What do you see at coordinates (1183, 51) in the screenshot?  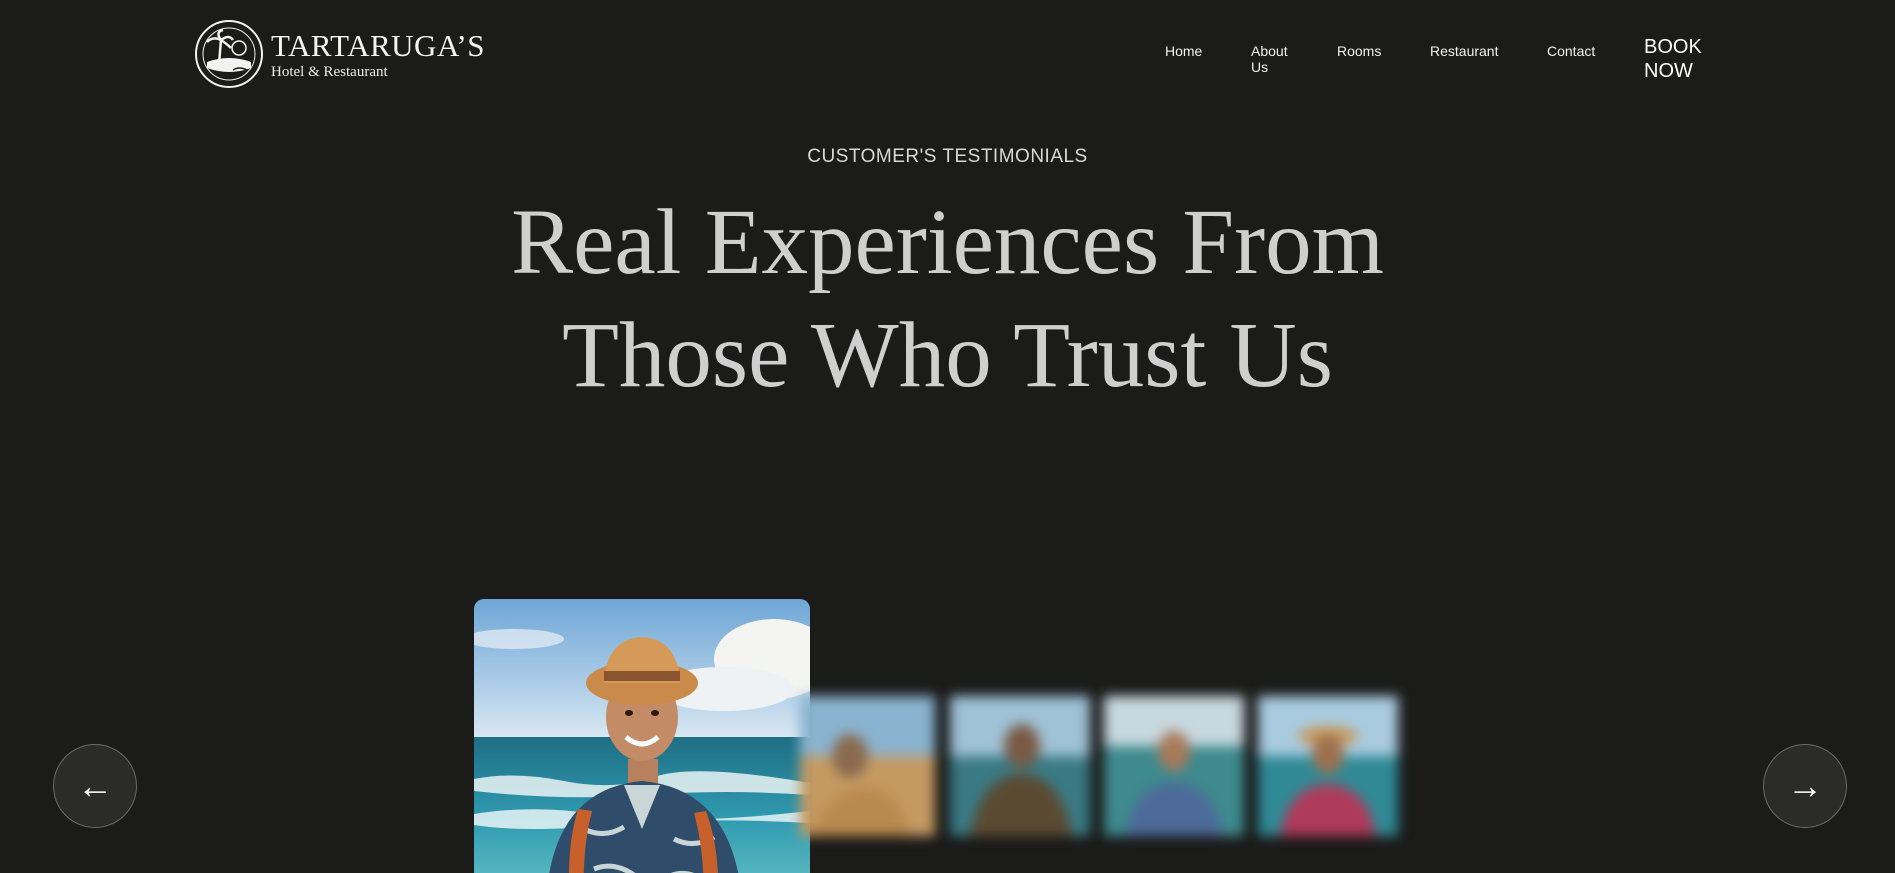 I see `nav-home-link: Home` at bounding box center [1183, 51].